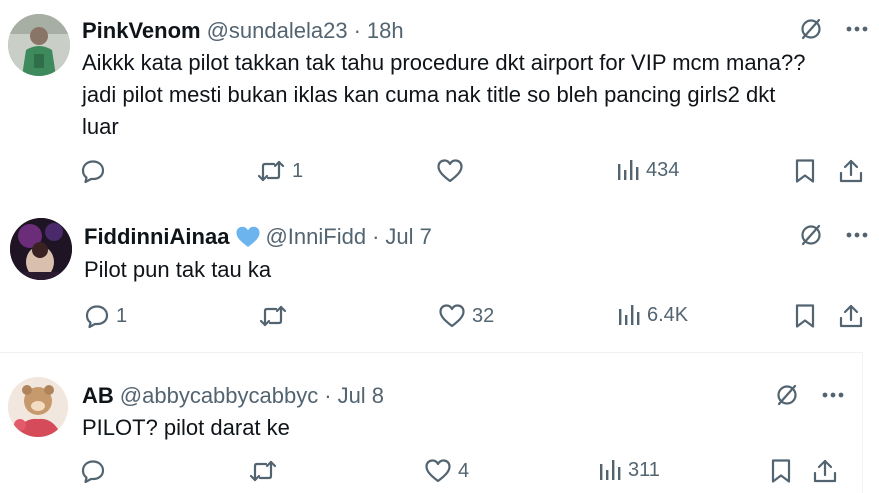 Image resolution: width=879 pixels, height=493 pixels. I want to click on like-count: 4, so click(464, 470).